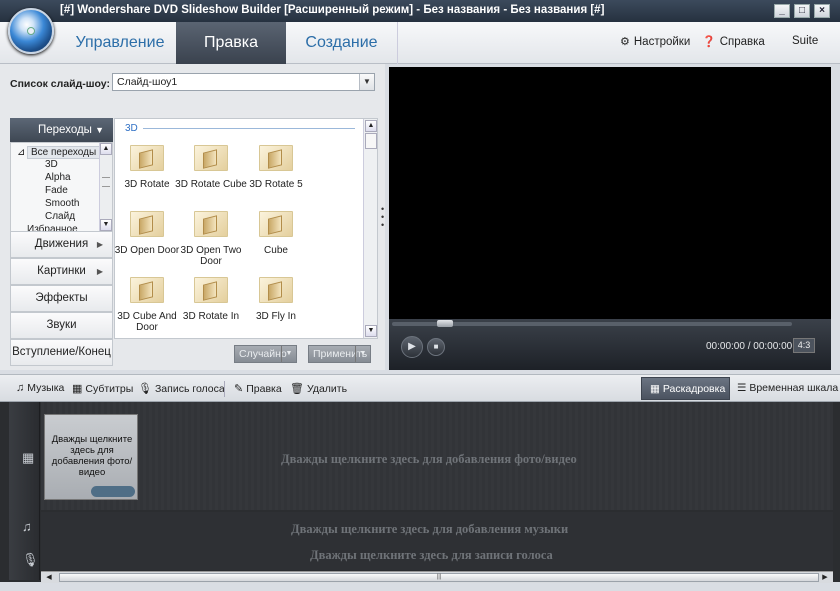 The width and height of the screenshot is (840, 591). What do you see at coordinates (276, 250) in the screenshot?
I see `transition-label: Cube` at bounding box center [276, 250].